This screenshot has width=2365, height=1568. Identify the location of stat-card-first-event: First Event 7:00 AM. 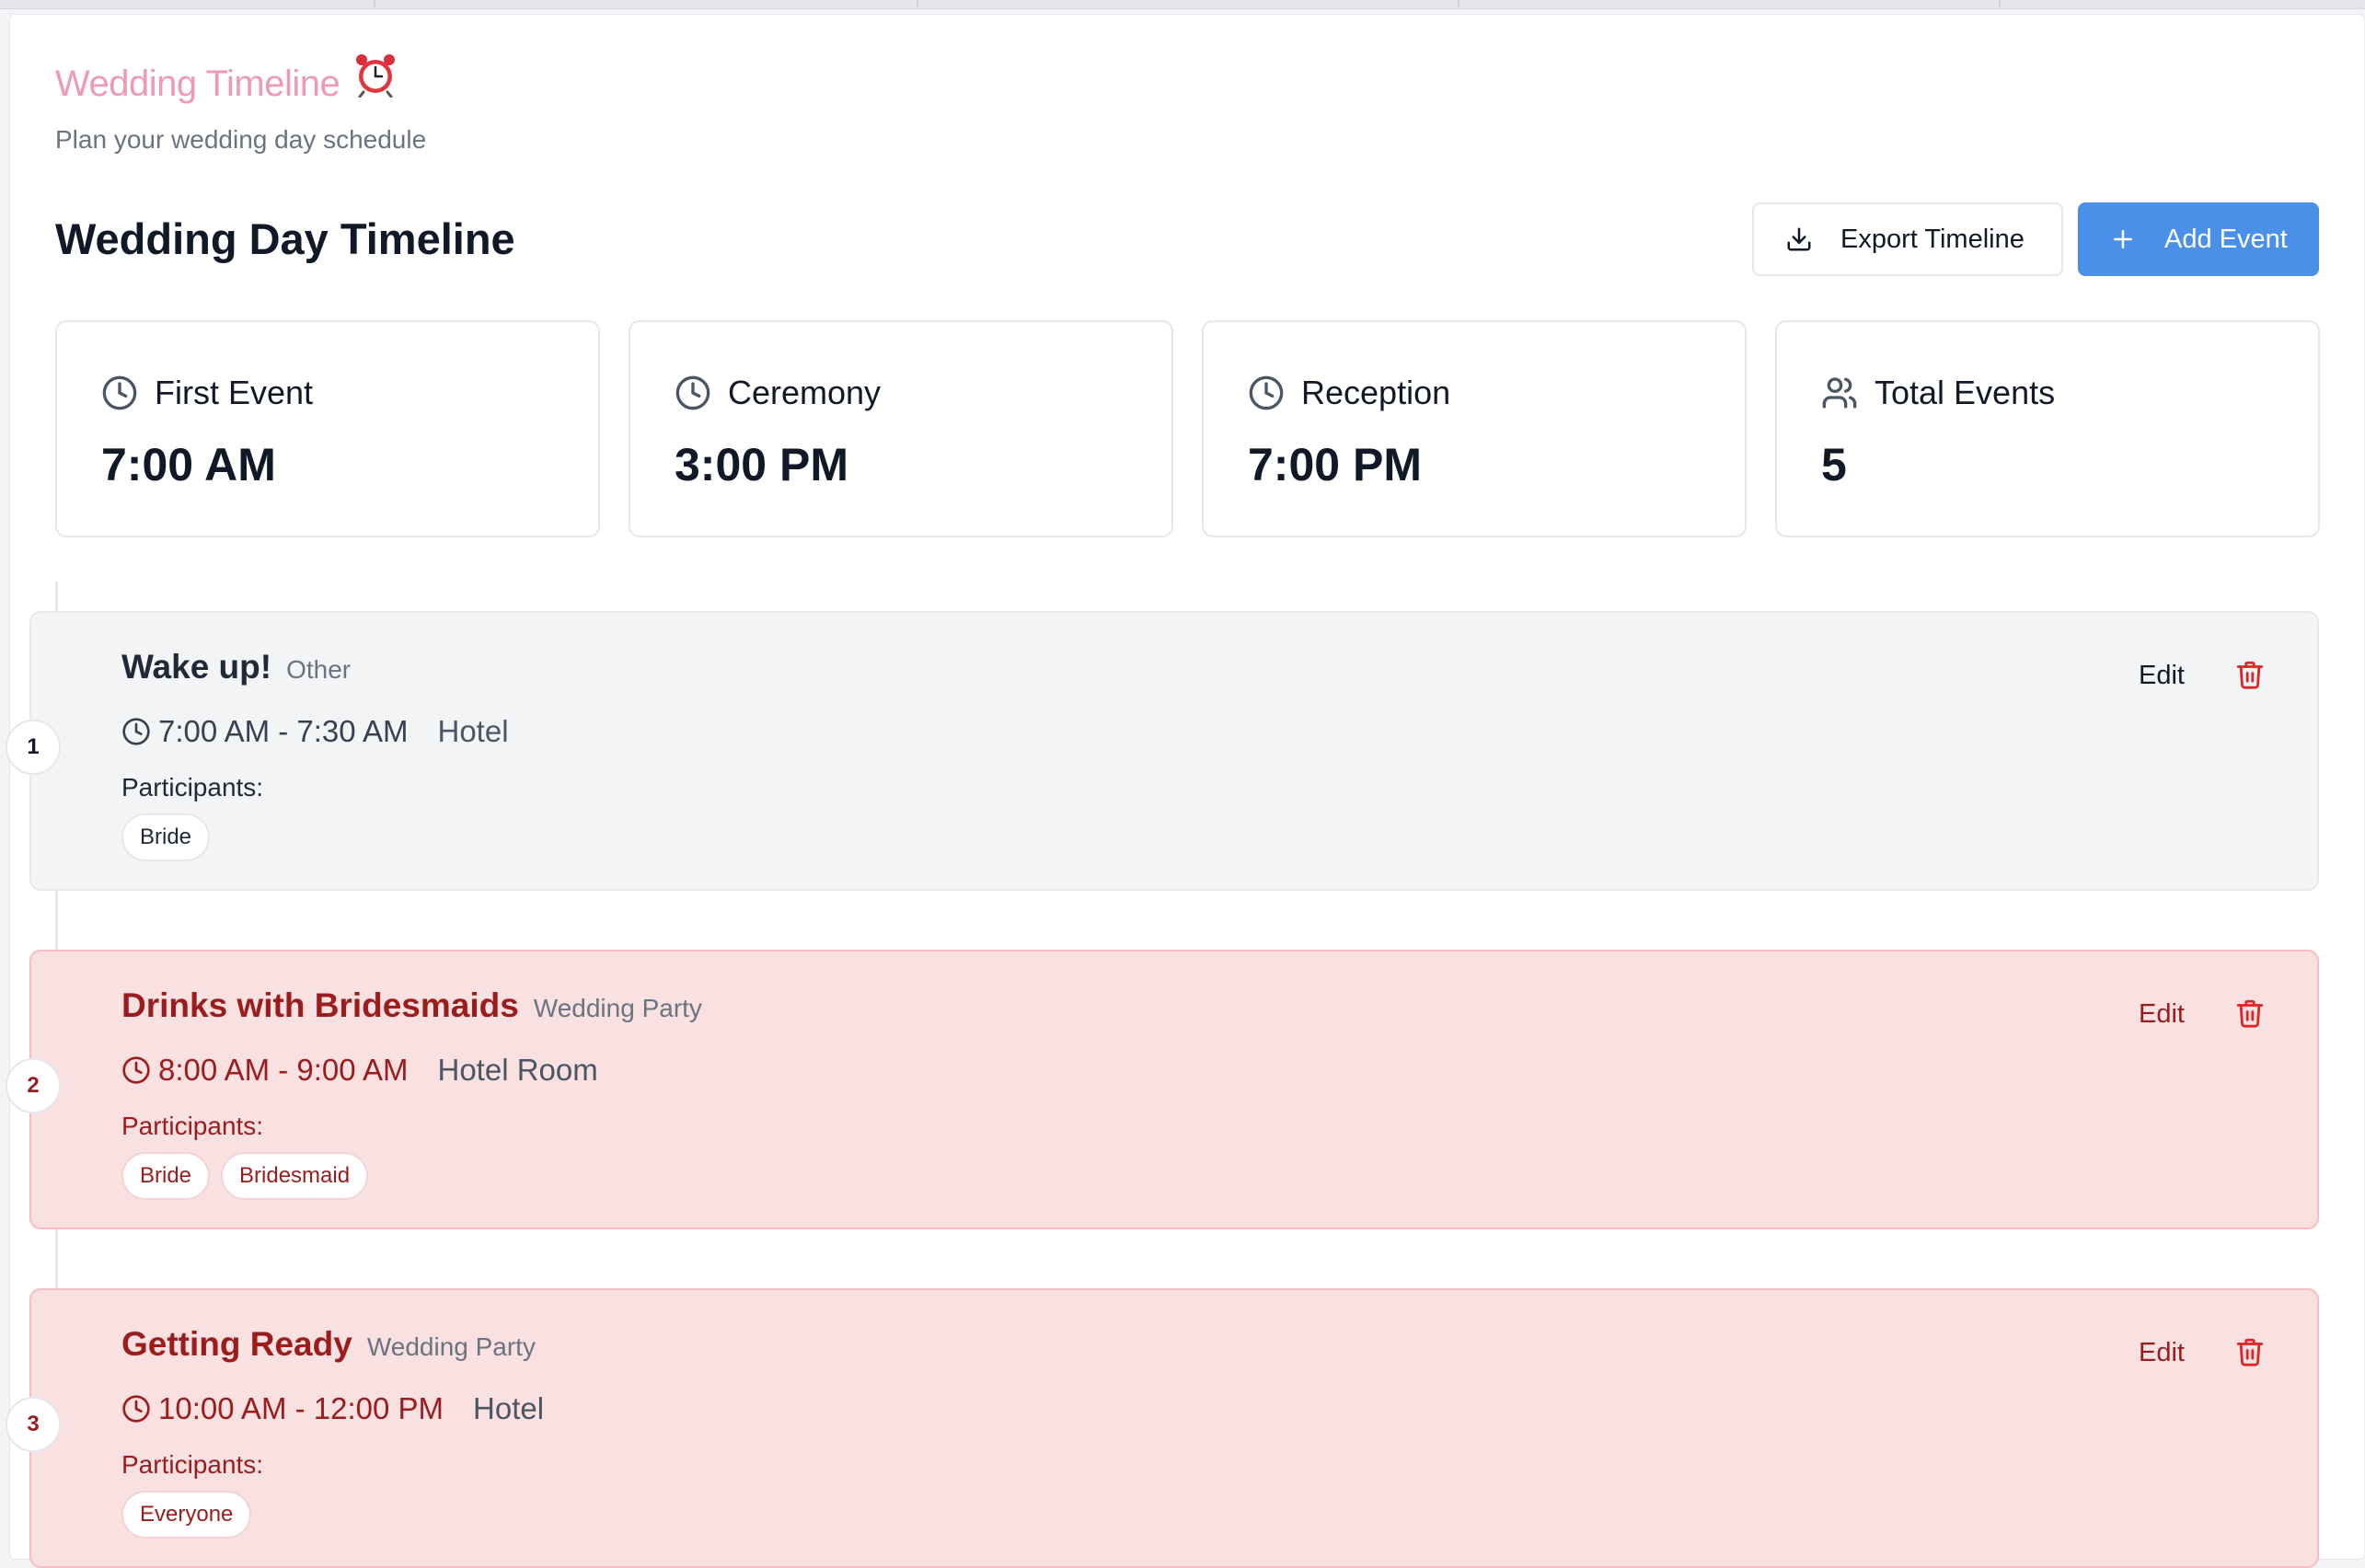
(327, 428).